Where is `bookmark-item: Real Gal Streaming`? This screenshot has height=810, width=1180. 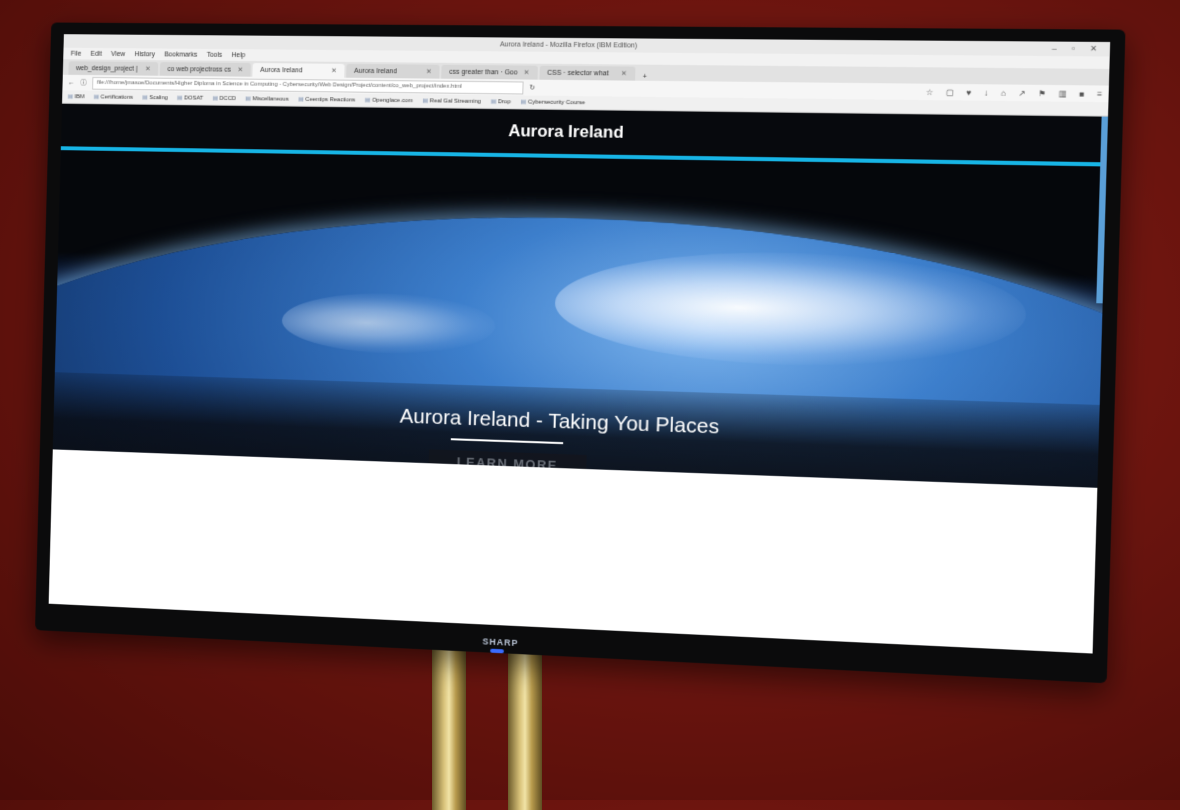 bookmark-item: Real Gal Streaming is located at coordinates (451, 101).